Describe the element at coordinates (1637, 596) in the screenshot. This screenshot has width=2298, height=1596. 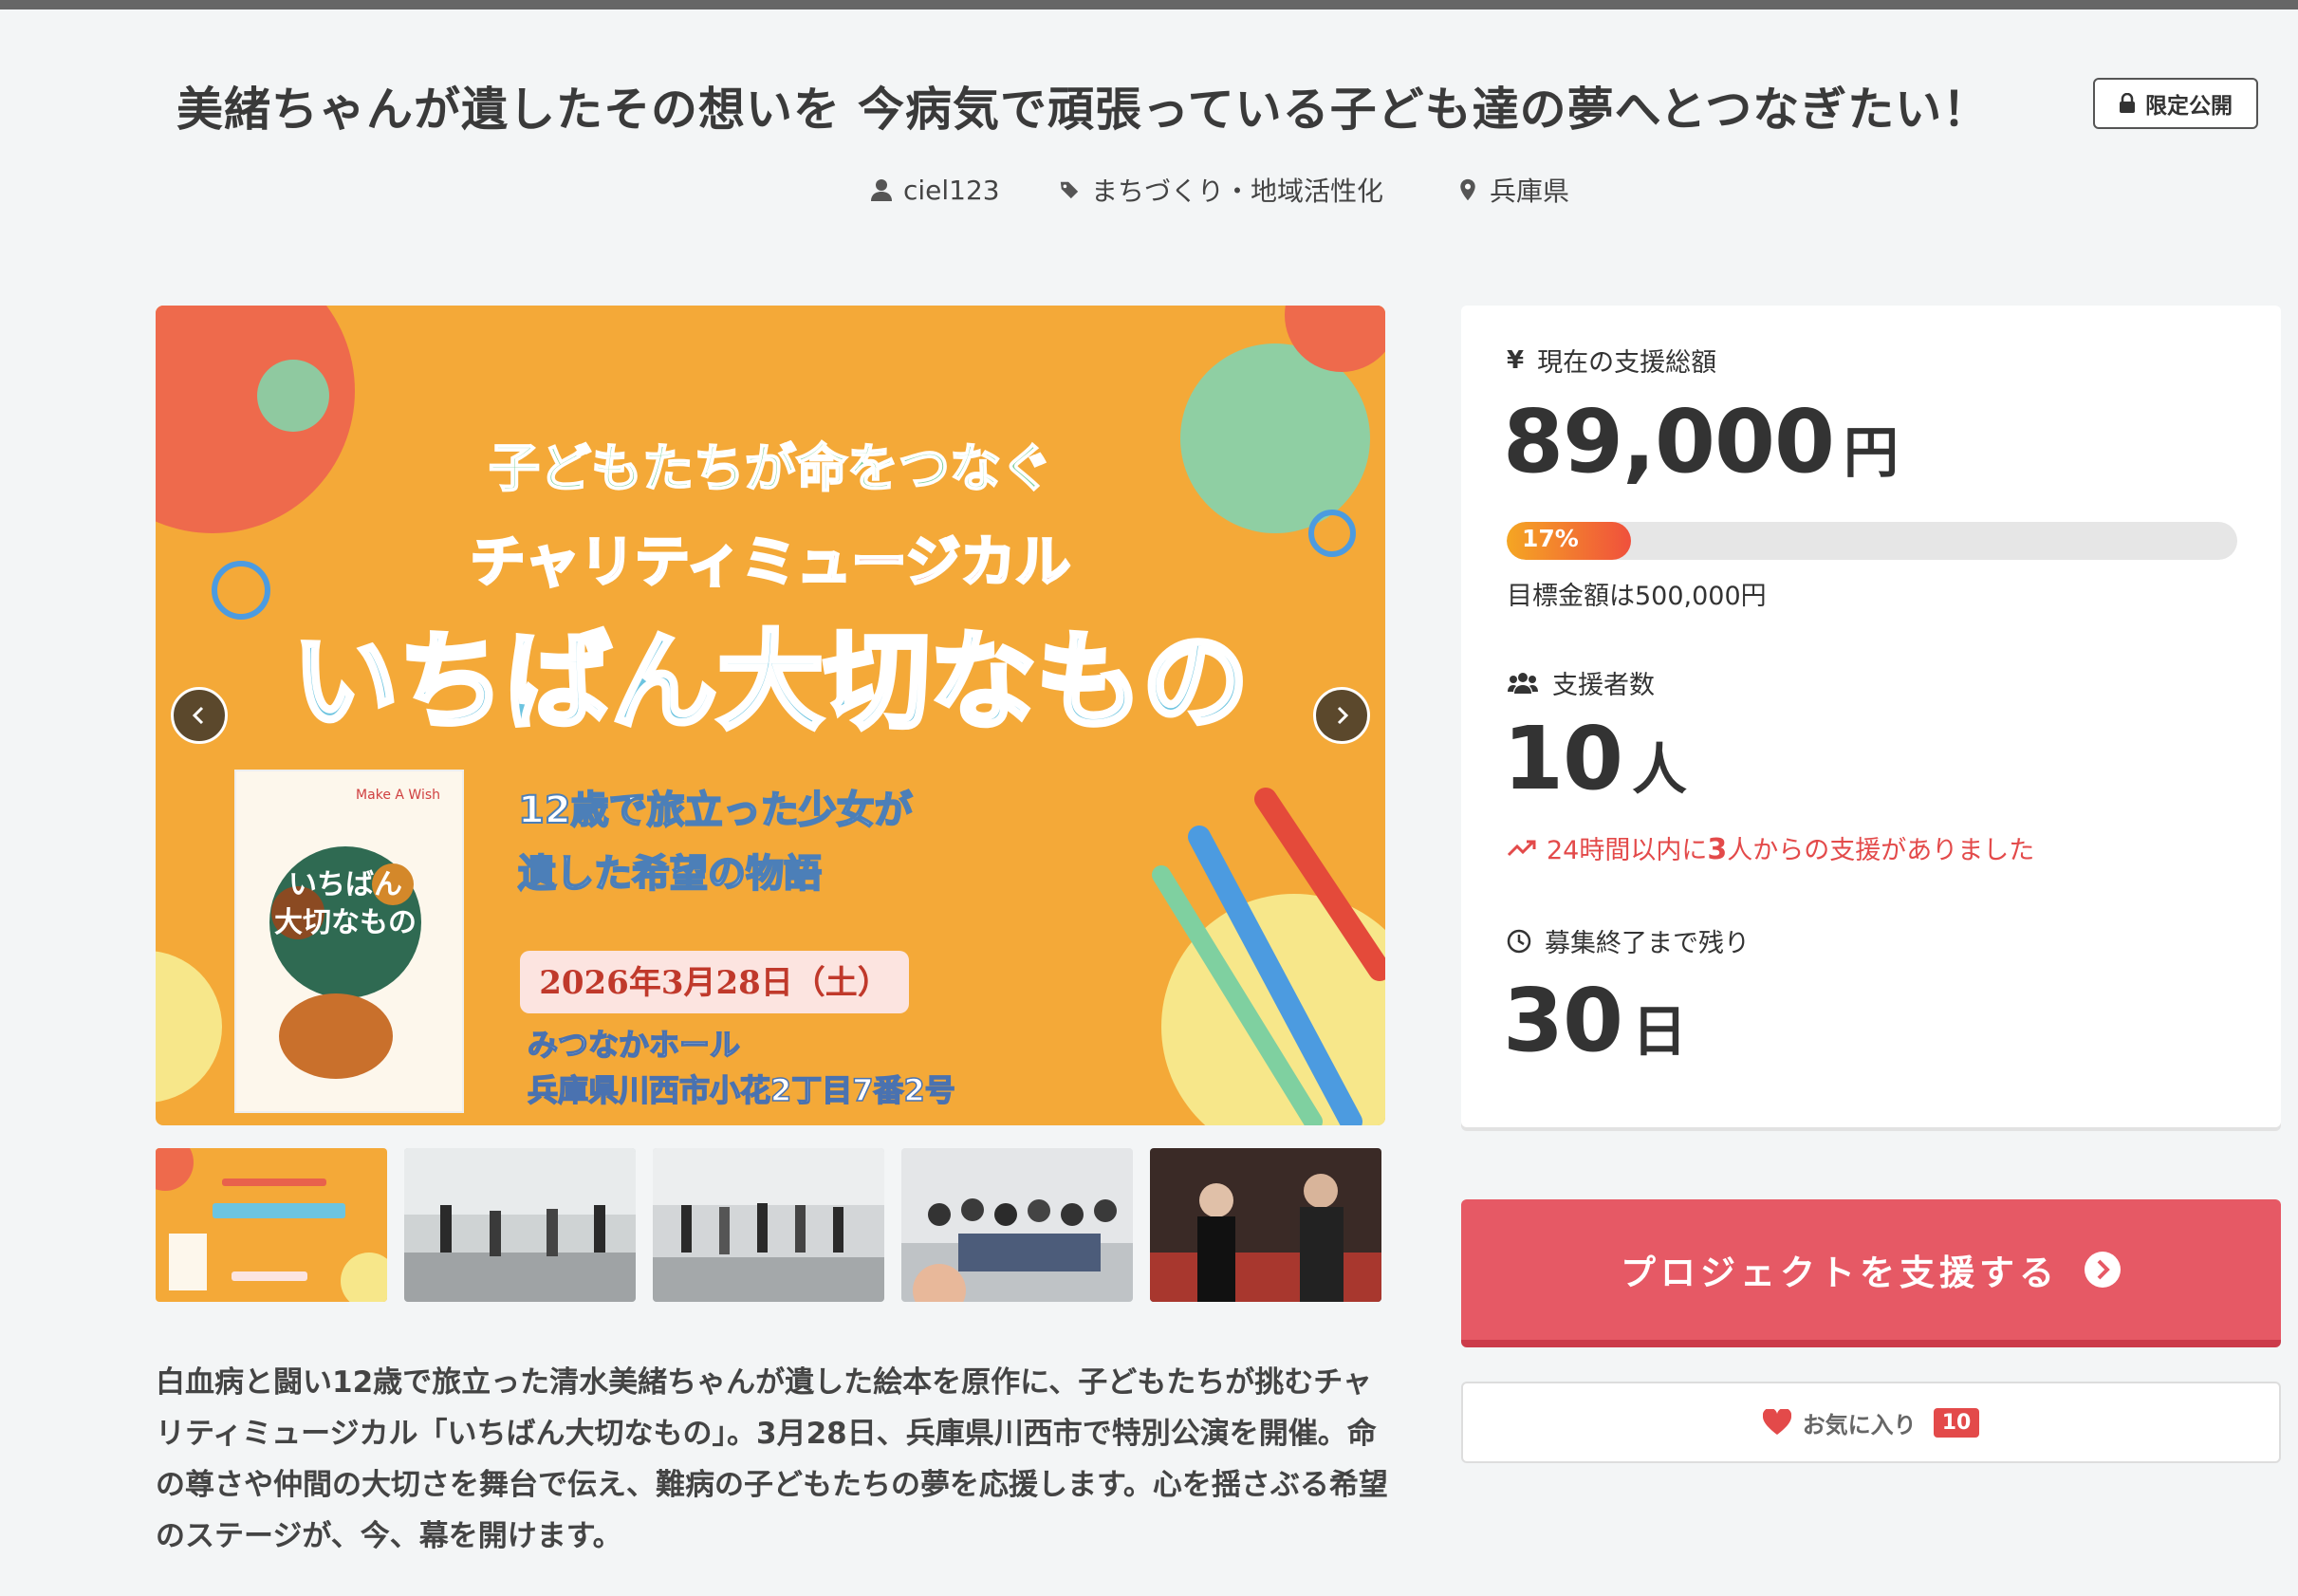
I see `goal-amount: 目標金額は500,000円` at that location.